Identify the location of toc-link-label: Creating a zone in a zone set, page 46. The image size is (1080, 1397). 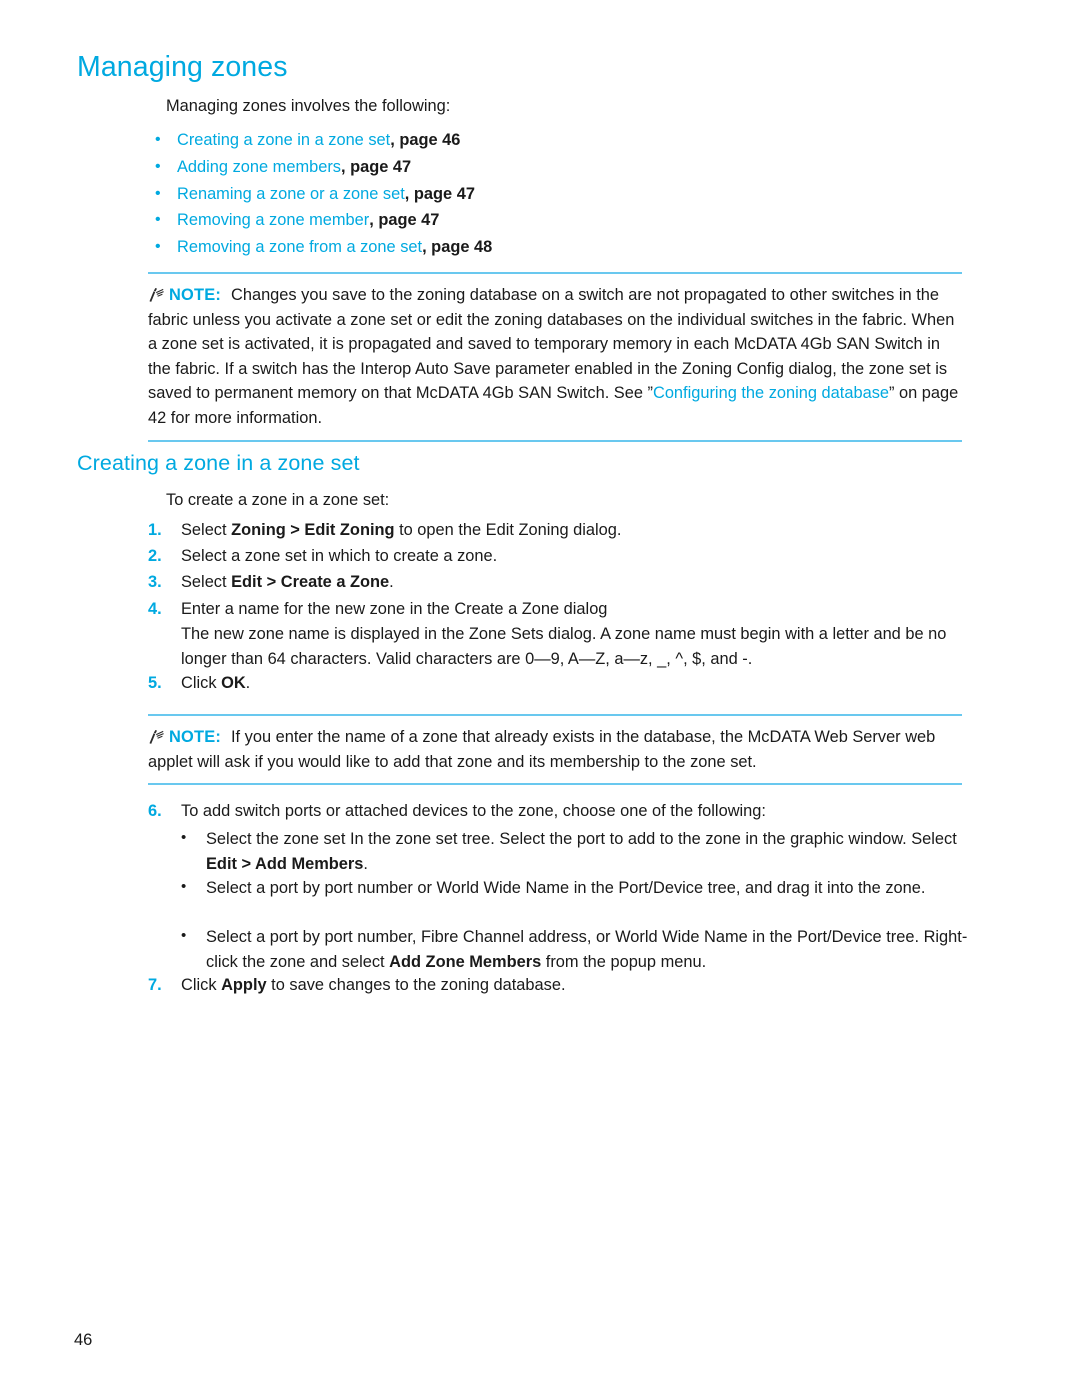
(318, 140).